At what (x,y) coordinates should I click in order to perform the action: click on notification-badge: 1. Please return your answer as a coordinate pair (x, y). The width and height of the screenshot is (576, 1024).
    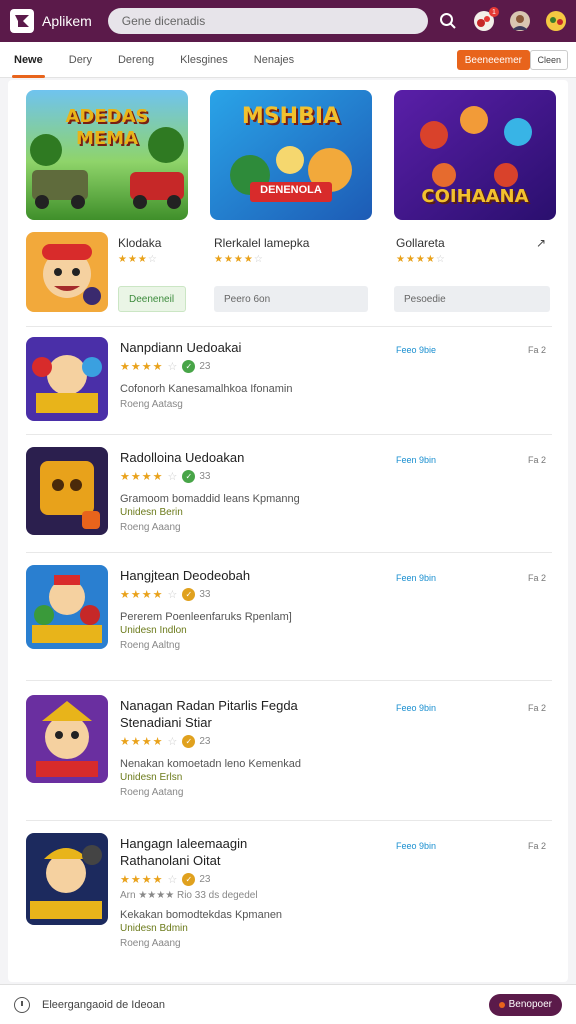
    Looking at the image, I should click on (494, 12).